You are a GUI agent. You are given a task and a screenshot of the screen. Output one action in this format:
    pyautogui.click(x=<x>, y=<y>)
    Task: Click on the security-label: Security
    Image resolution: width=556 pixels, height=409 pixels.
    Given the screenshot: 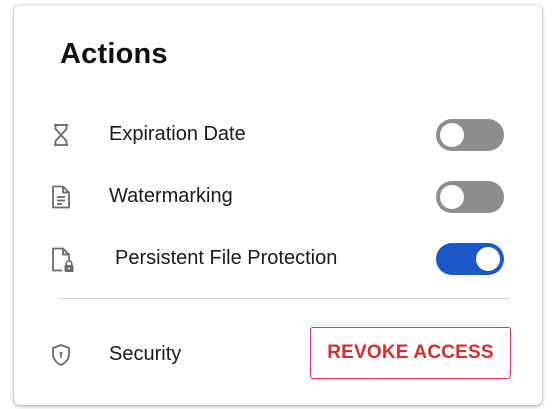 What is the action you would take?
    pyautogui.click(x=145, y=354)
    